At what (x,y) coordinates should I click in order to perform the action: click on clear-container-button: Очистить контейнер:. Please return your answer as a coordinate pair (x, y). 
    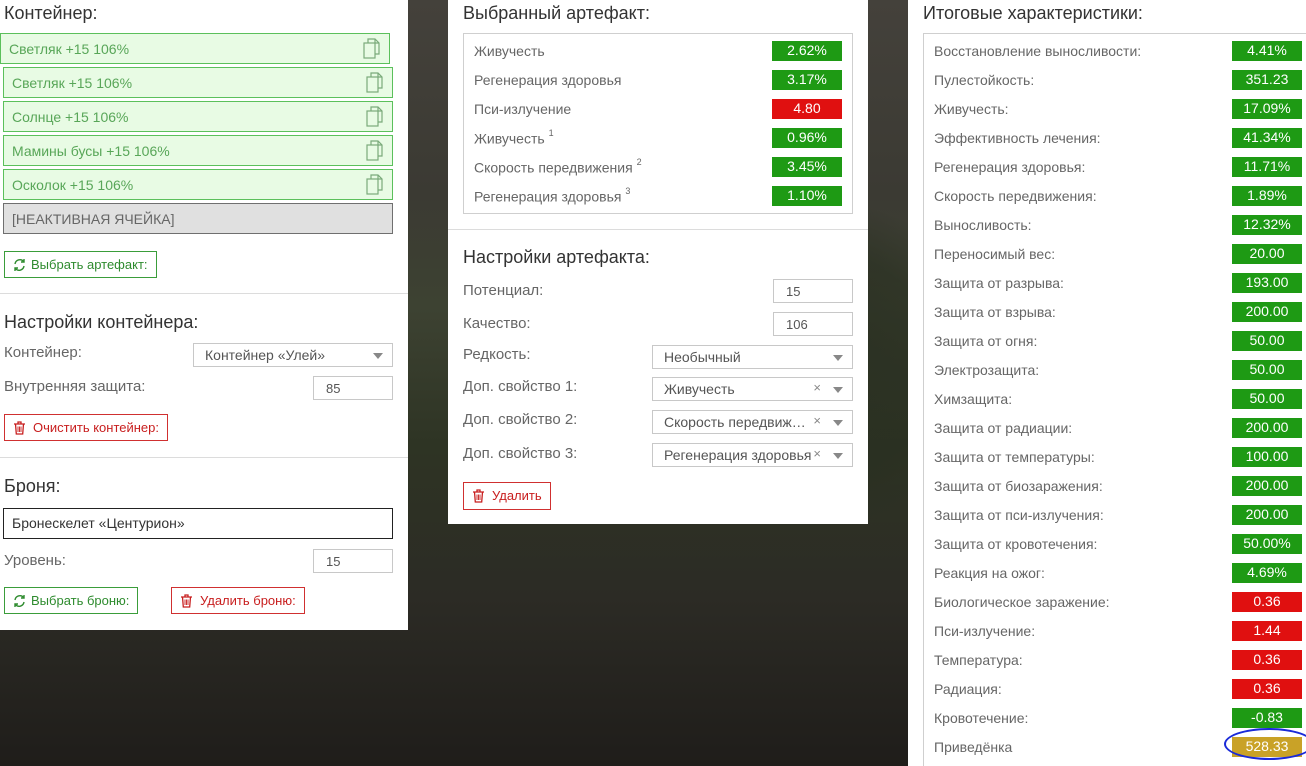
    Looking at the image, I should click on (86, 427).